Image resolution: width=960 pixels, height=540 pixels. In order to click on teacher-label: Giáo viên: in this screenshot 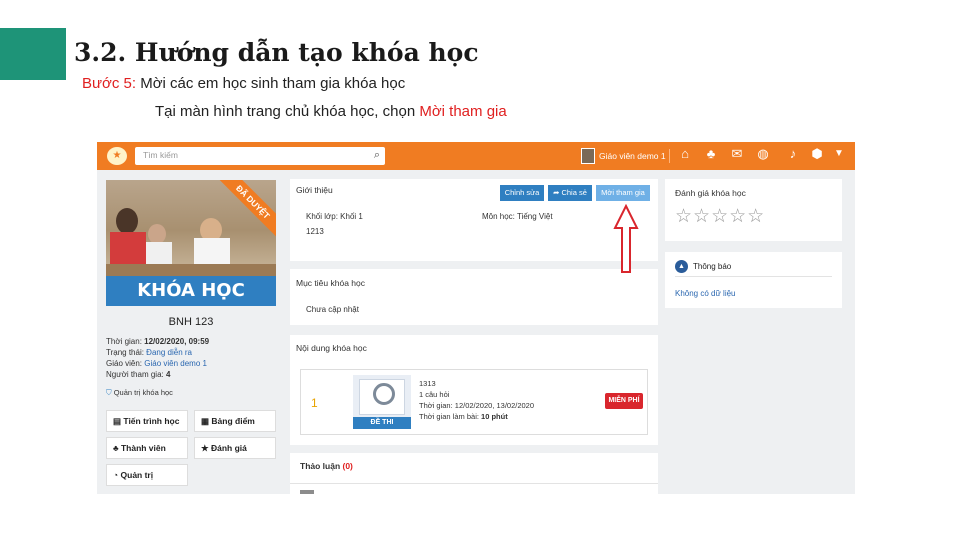, I will do `click(125, 363)`.